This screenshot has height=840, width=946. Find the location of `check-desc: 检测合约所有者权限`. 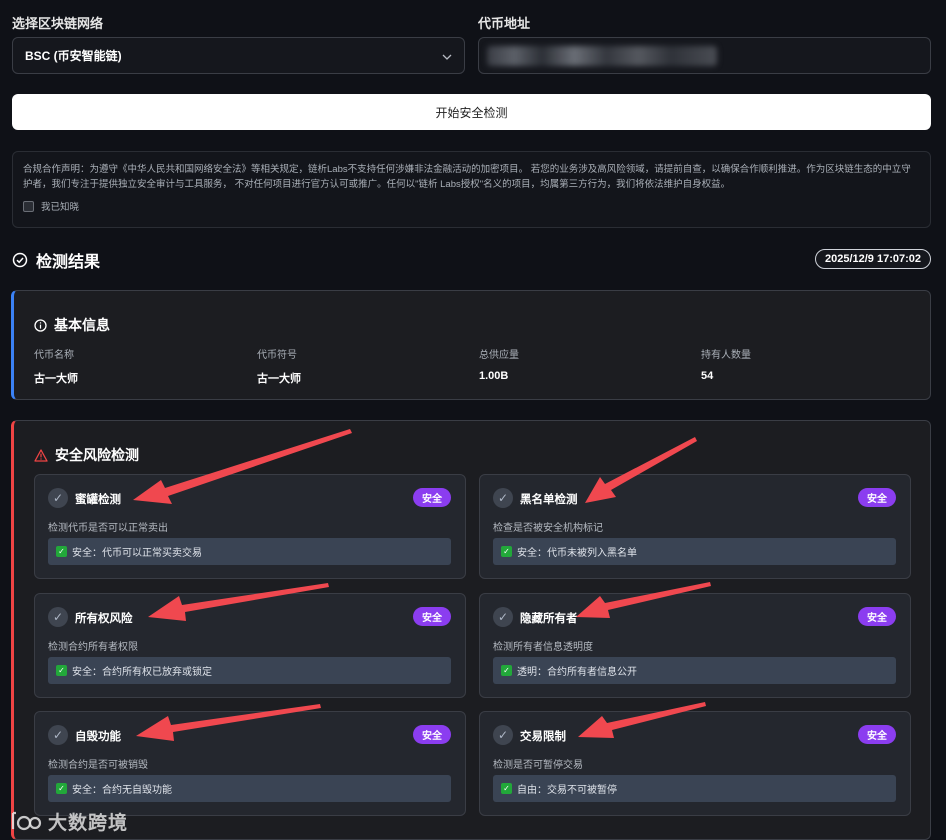

check-desc: 检测合约所有者权限 is located at coordinates (93, 647).